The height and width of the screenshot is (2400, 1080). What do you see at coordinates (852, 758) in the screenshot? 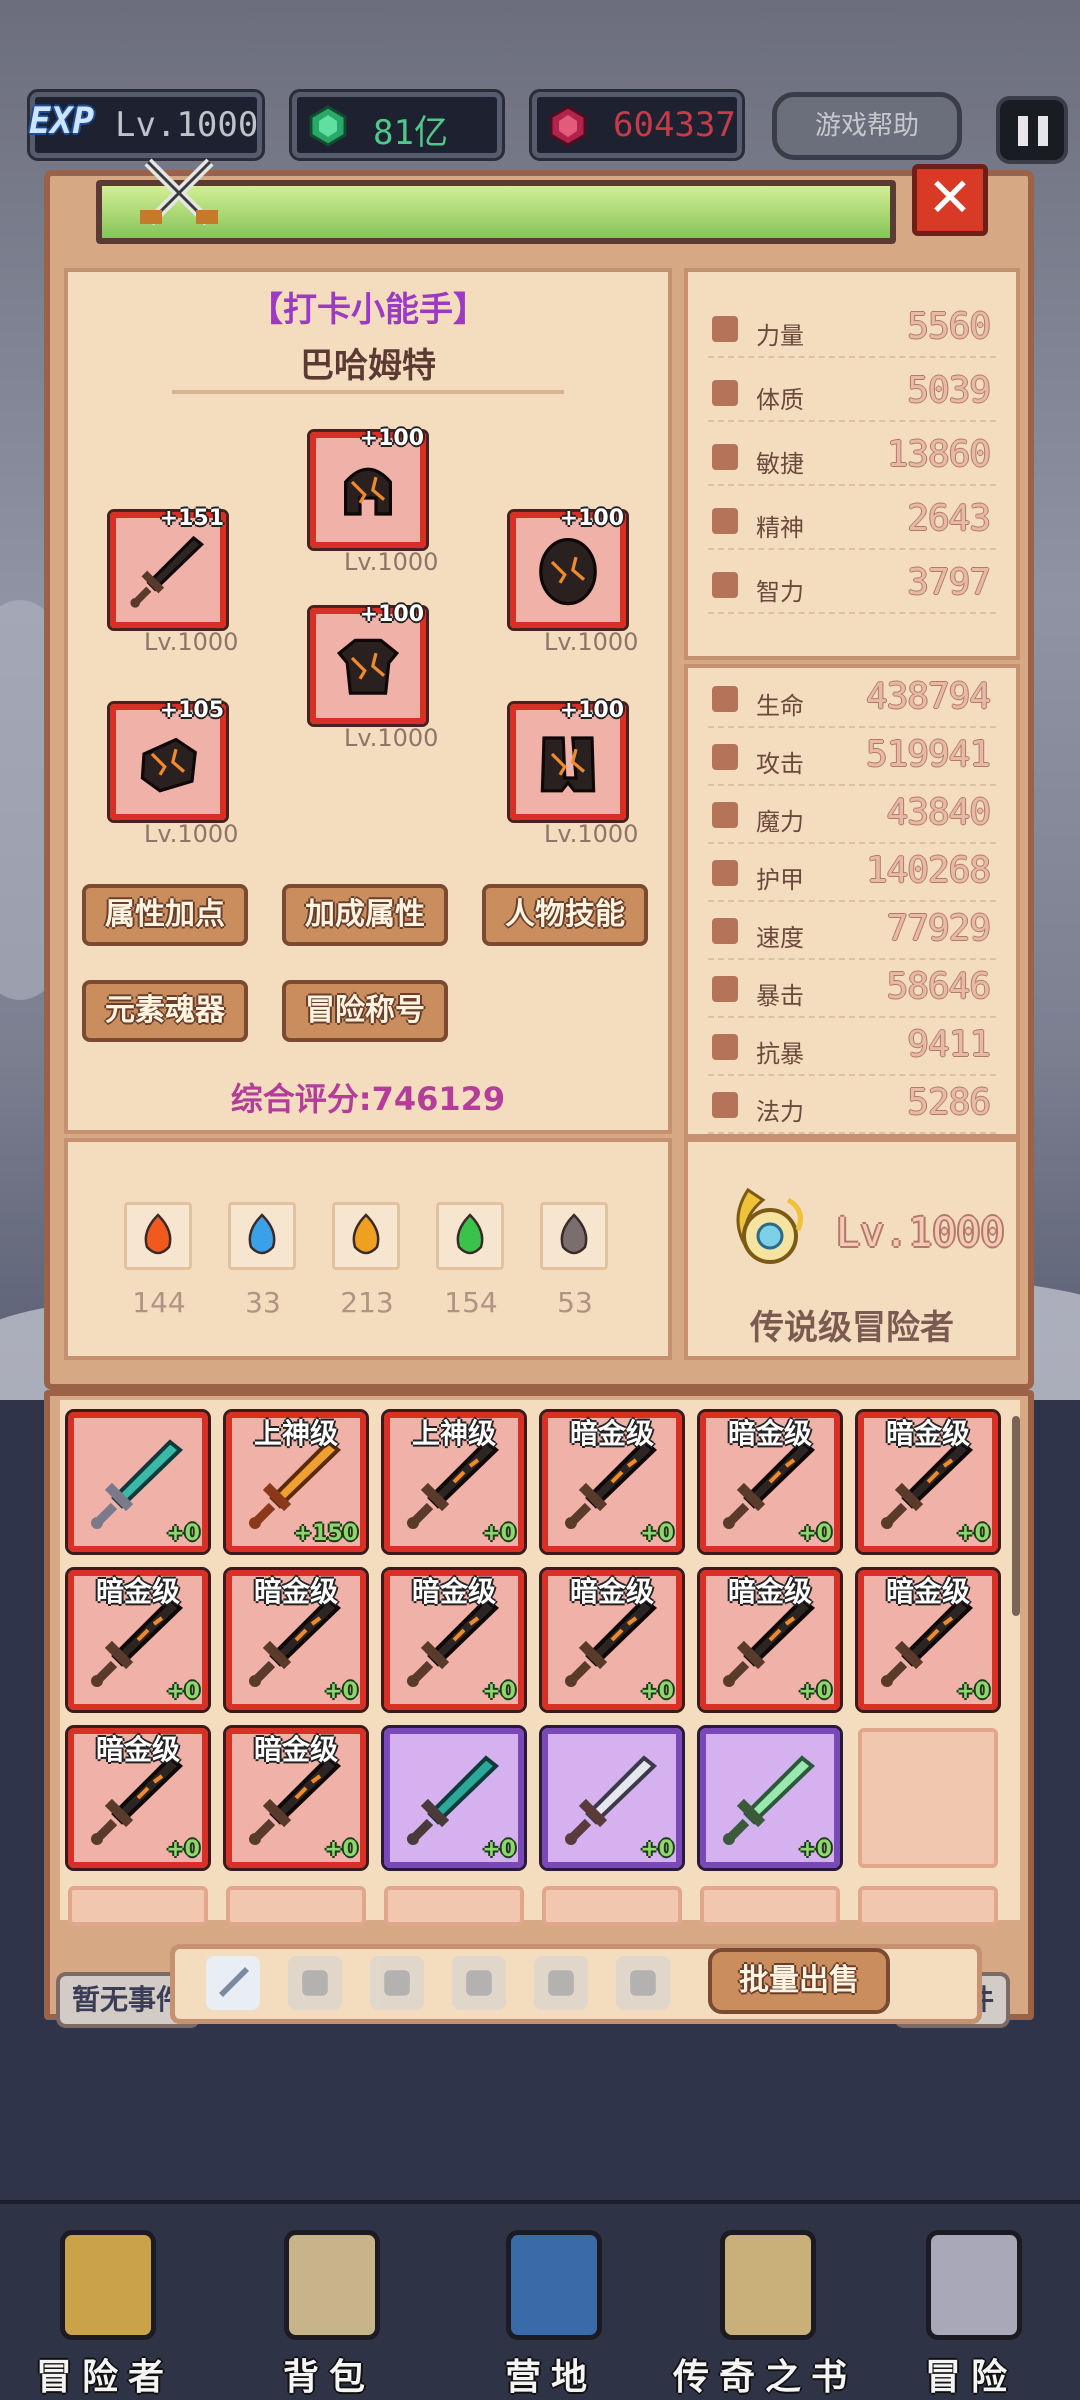
I see `stat-row-combat: 攻击 519941` at bounding box center [852, 758].